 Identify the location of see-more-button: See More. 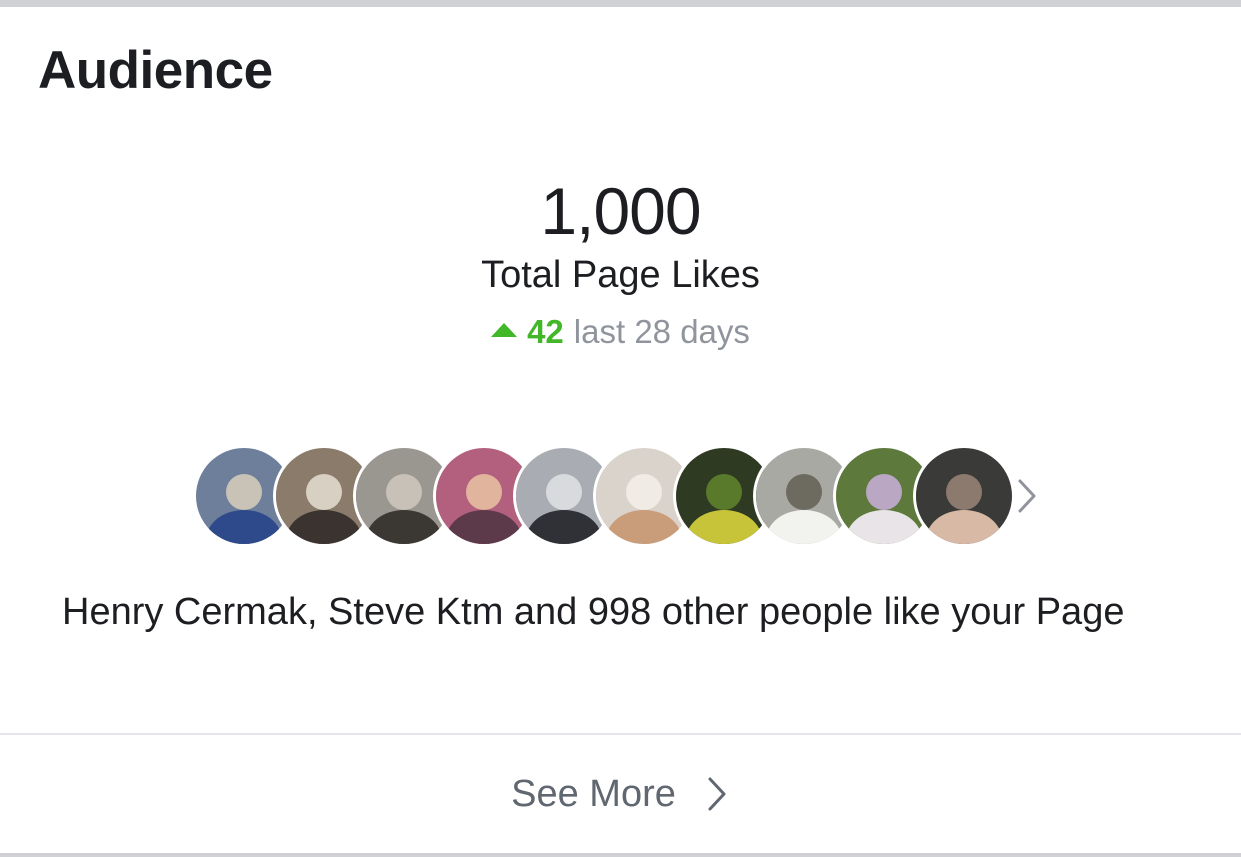
(620, 794).